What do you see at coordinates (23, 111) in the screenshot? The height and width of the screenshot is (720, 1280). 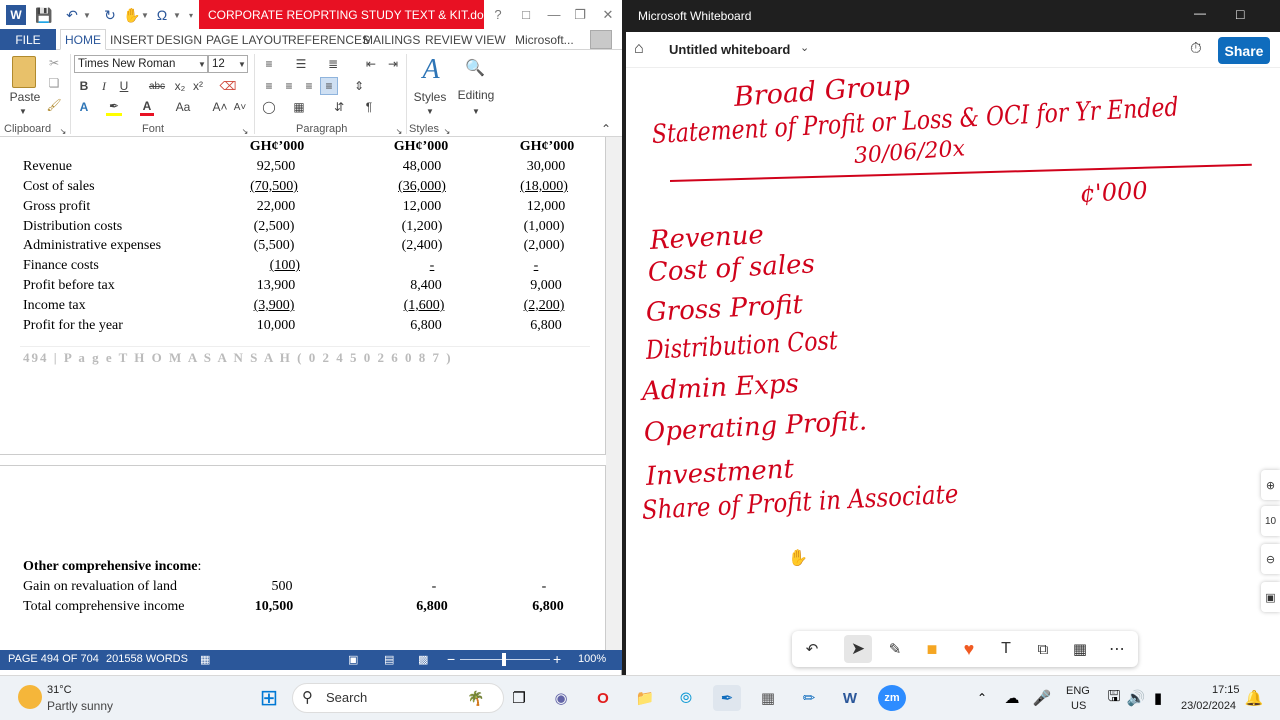 I see `paste-dropdown-icon: ▼` at bounding box center [23, 111].